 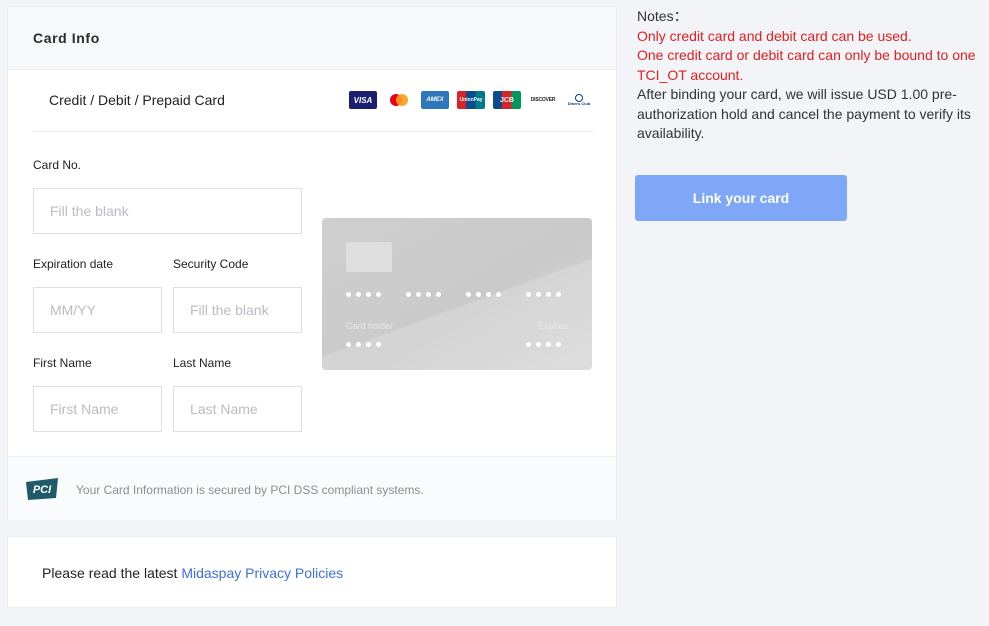 I want to click on card-holder-dots, so click(x=363, y=344).